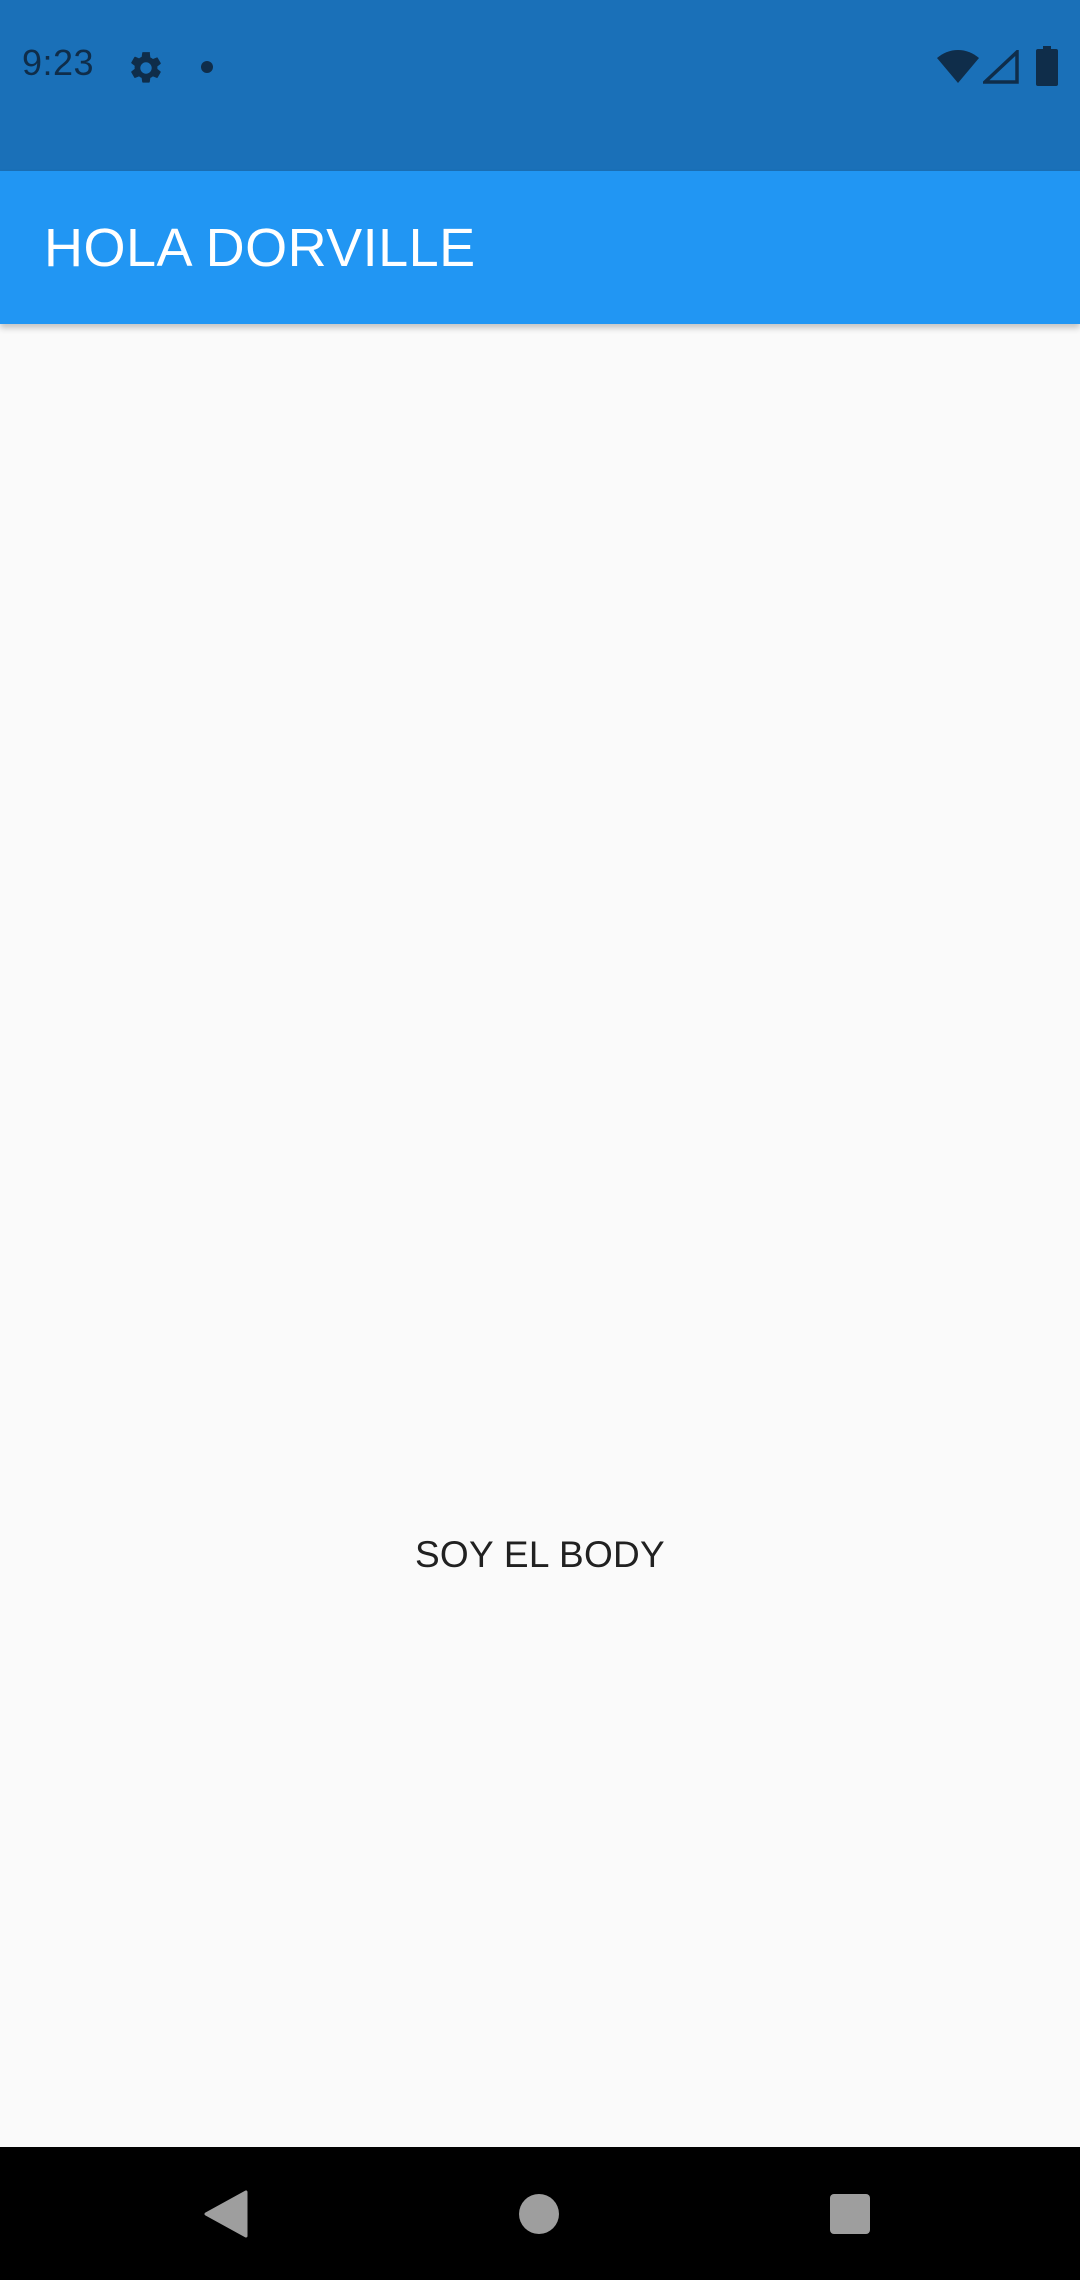 This screenshot has height=2280, width=1080. What do you see at coordinates (540, 85) in the screenshot?
I see `status-bar: 9:23` at bounding box center [540, 85].